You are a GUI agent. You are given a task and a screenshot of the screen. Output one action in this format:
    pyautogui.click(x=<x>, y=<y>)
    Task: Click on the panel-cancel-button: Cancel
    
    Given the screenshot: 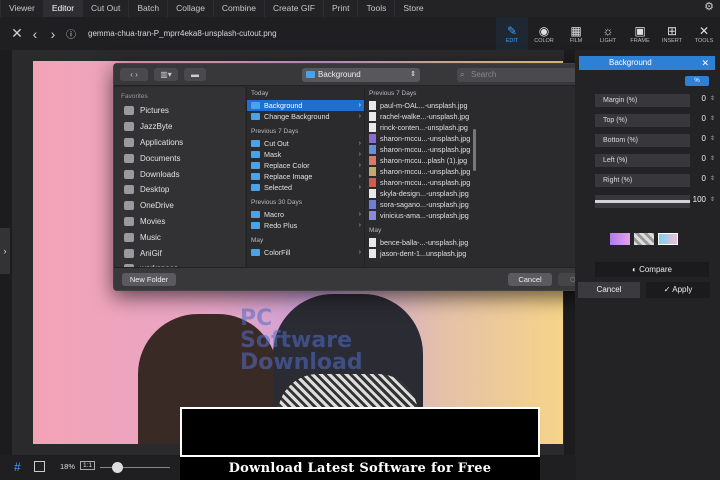 What is the action you would take?
    pyautogui.click(x=609, y=290)
    